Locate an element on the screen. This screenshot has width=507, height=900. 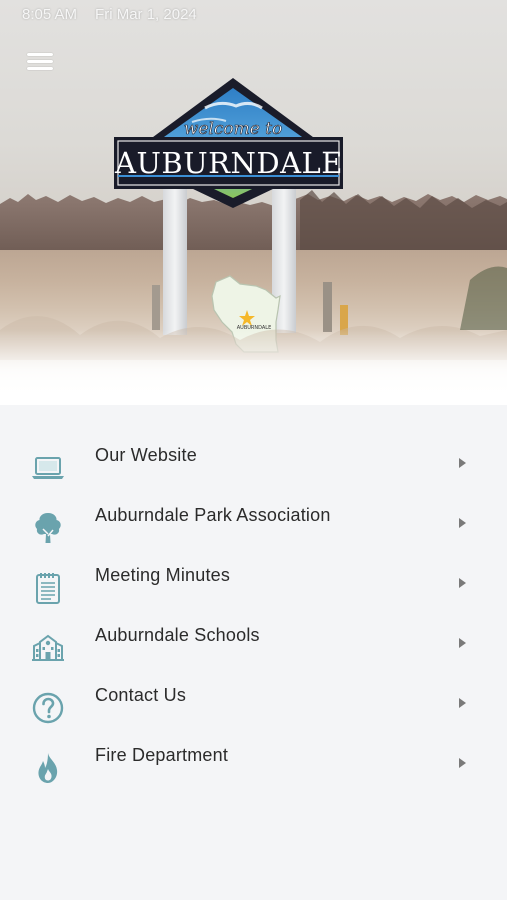
laptop-icon is located at coordinates (48, 468).